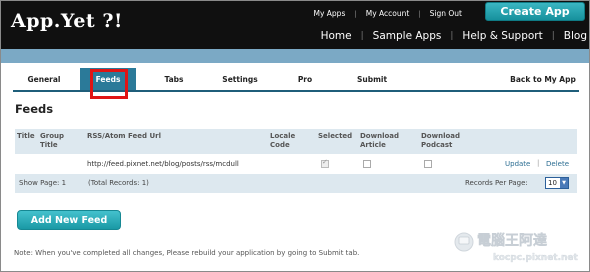 Image resolution: width=590 pixels, height=272 pixels. What do you see at coordinates (325, 163) in the screenshot?
I see `selected-checkbox` at bounding box center [325, 163].